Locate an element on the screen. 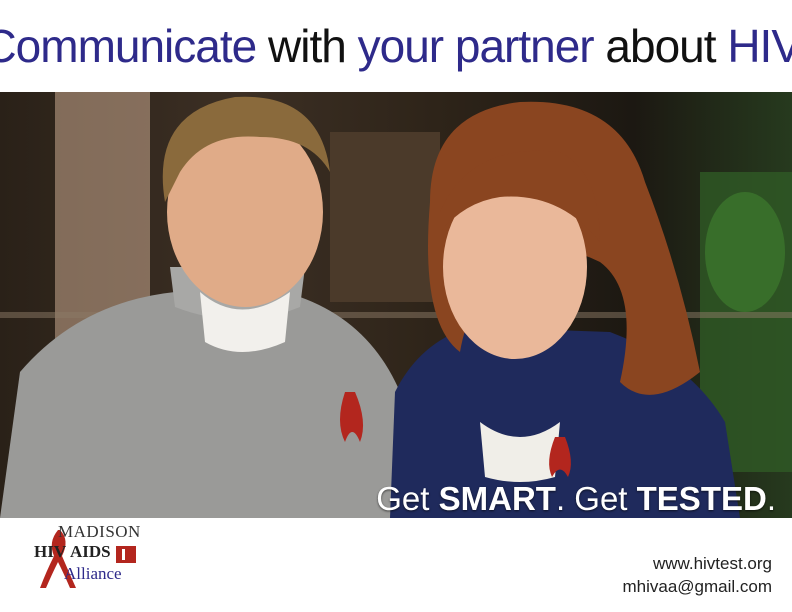 This screenshot has width=792, height=612. headline-with: with is located at coordinates (307, 46).